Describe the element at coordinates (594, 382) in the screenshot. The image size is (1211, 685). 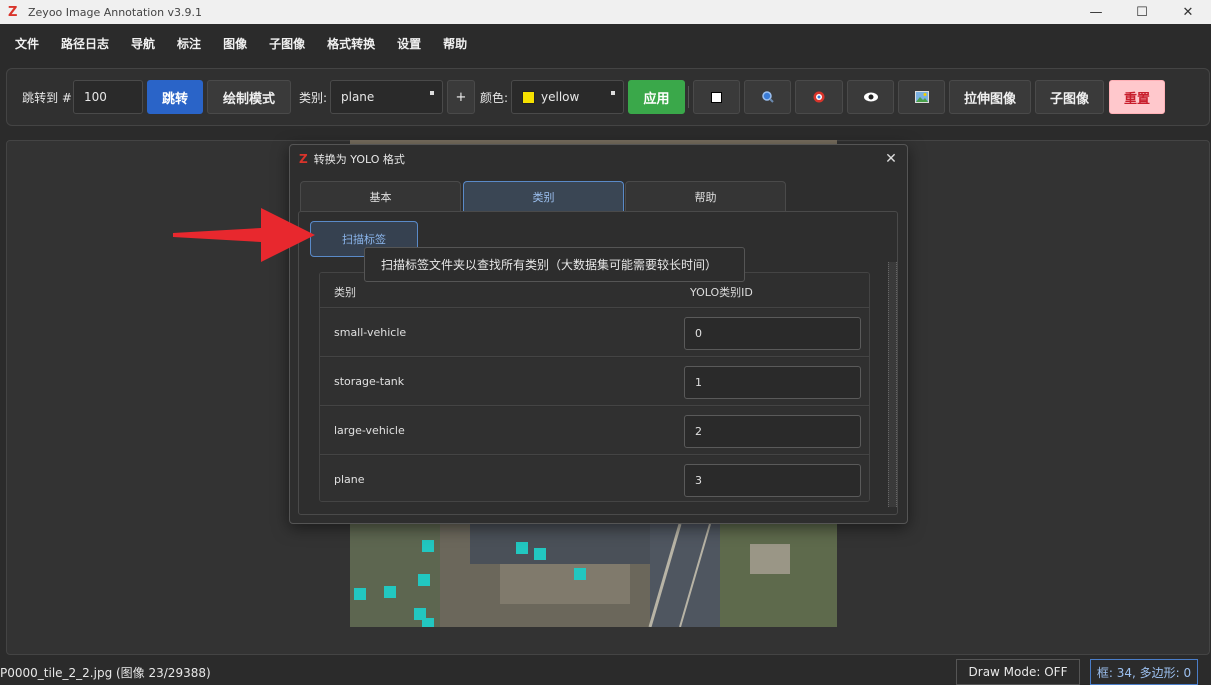
I see `table-row: storage-tank 1` at that location.